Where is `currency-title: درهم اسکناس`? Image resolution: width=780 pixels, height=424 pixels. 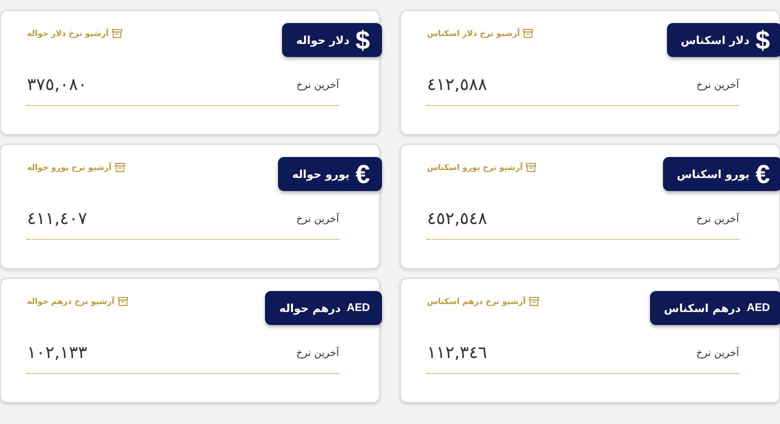
currency-title: درهم اسکناس is located at coordinates (702, 308).